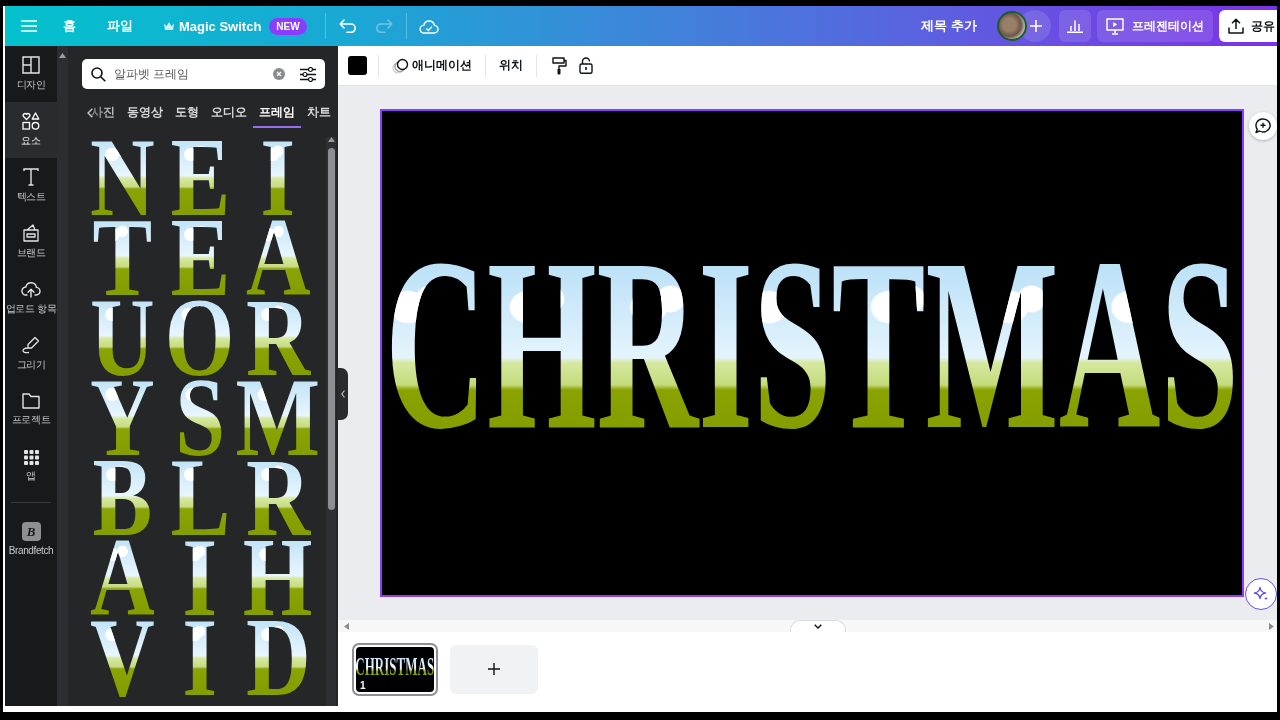 The image size is (1280, 720). Describe the element at coordinates (949, 26) in the screenshot. I see `title-button: 제목 추가` at that location.